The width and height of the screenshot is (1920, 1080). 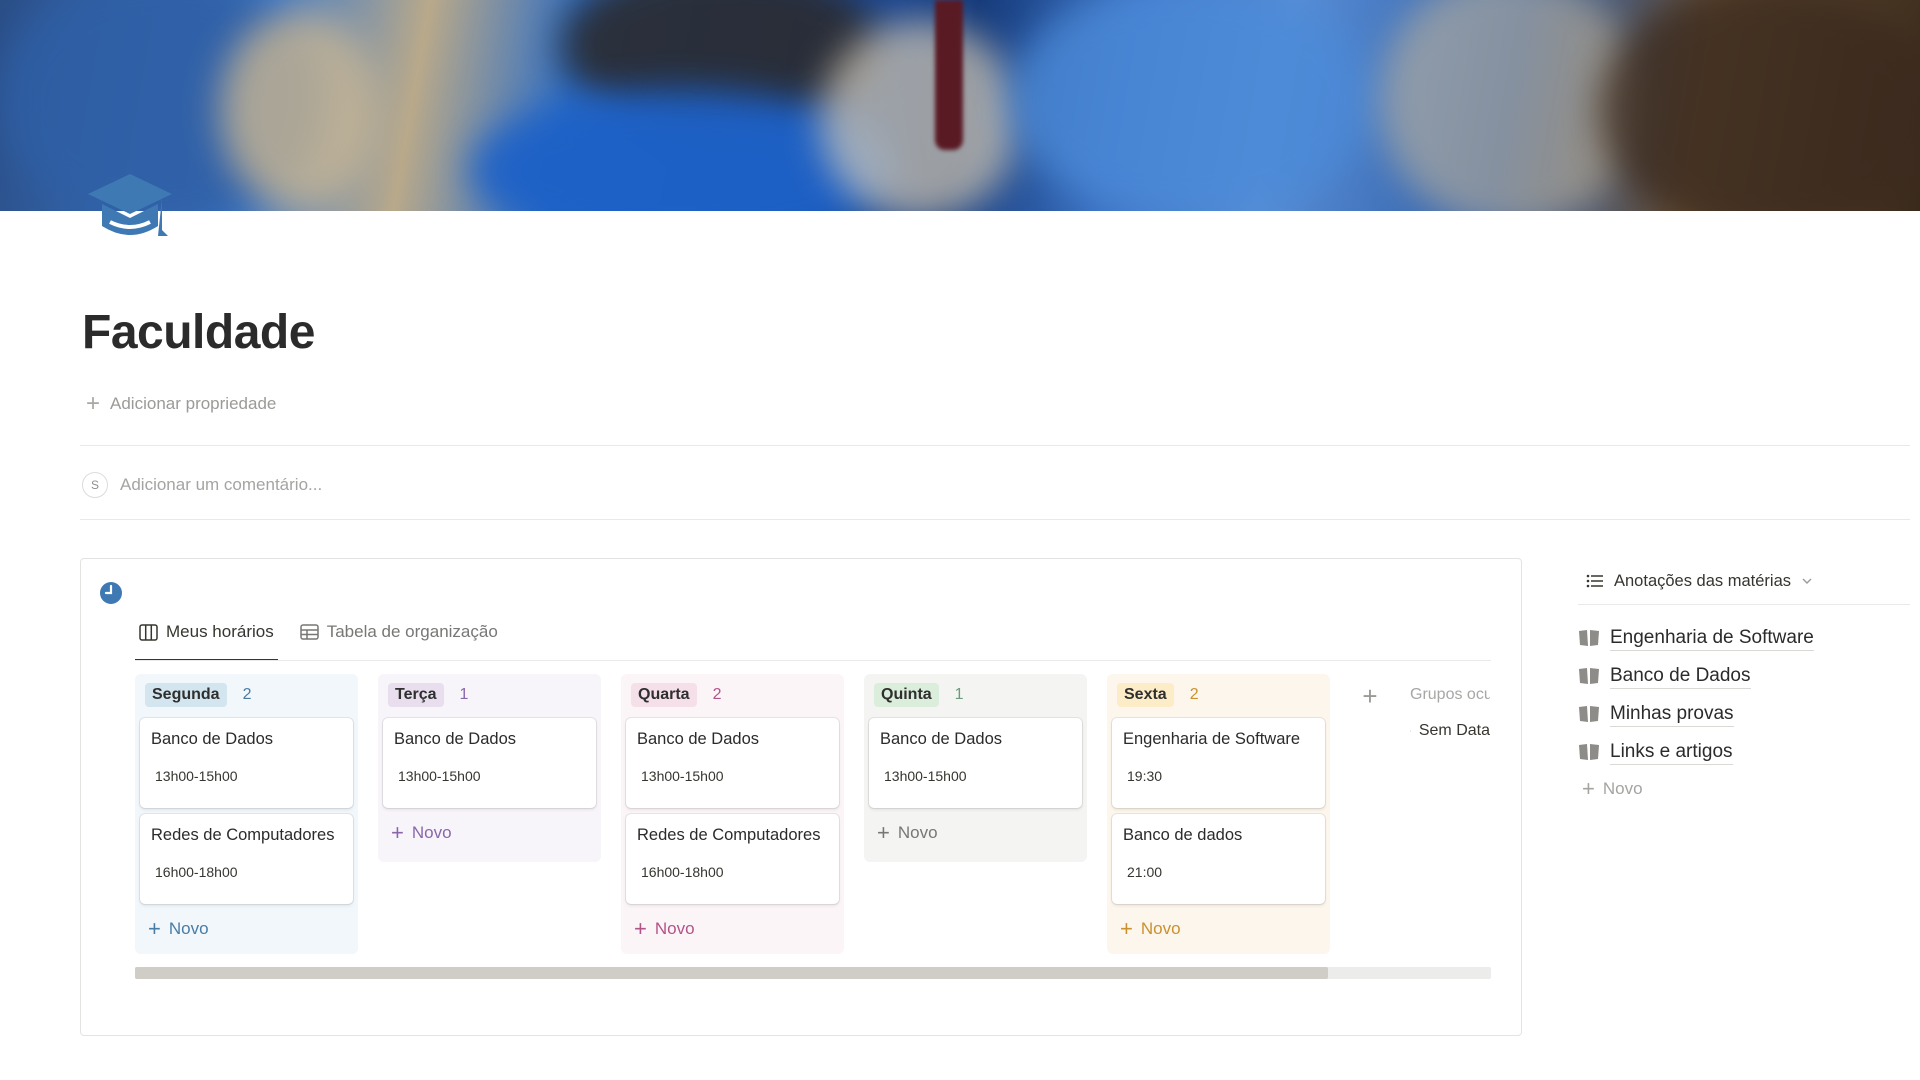 What do you see at coordinates (906, 695) in the screenshot?
I see `group-label: Quinta` at bounding box center [906, 695].